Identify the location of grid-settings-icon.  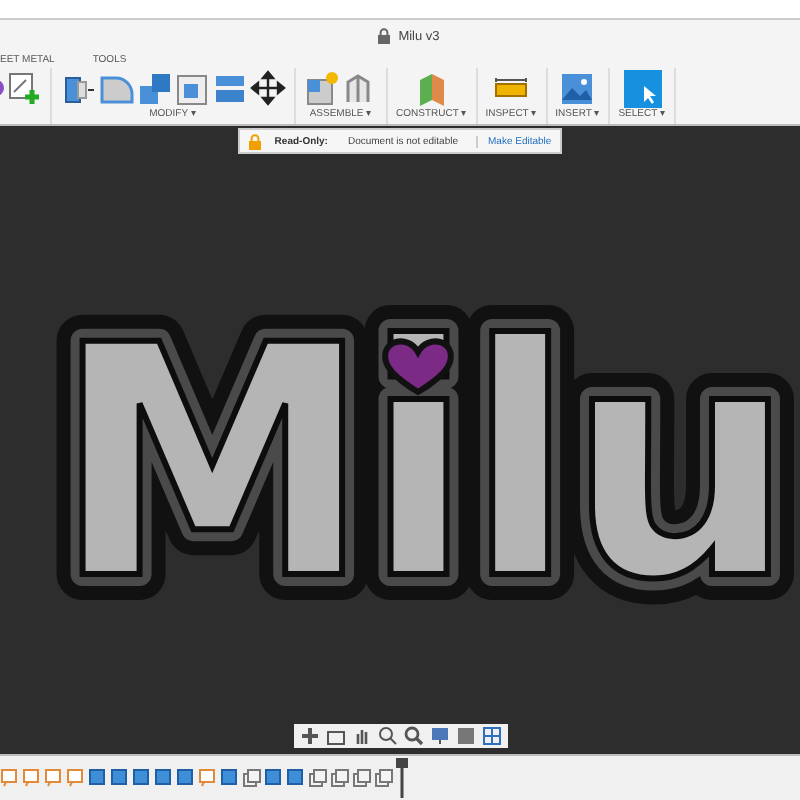
(465, 736).